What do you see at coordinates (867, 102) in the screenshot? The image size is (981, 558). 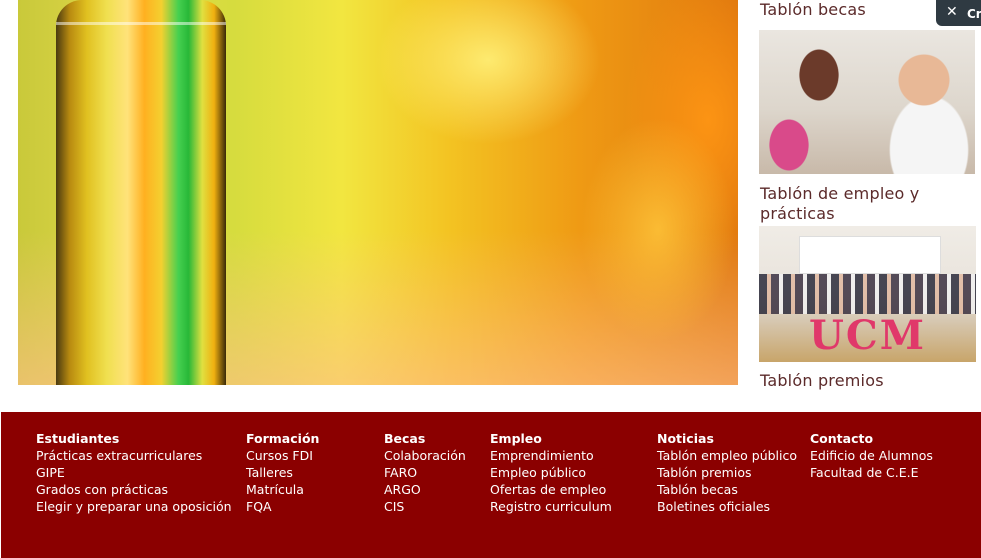 I see `empleo-thumbnail` at bounding box center [867, 102].